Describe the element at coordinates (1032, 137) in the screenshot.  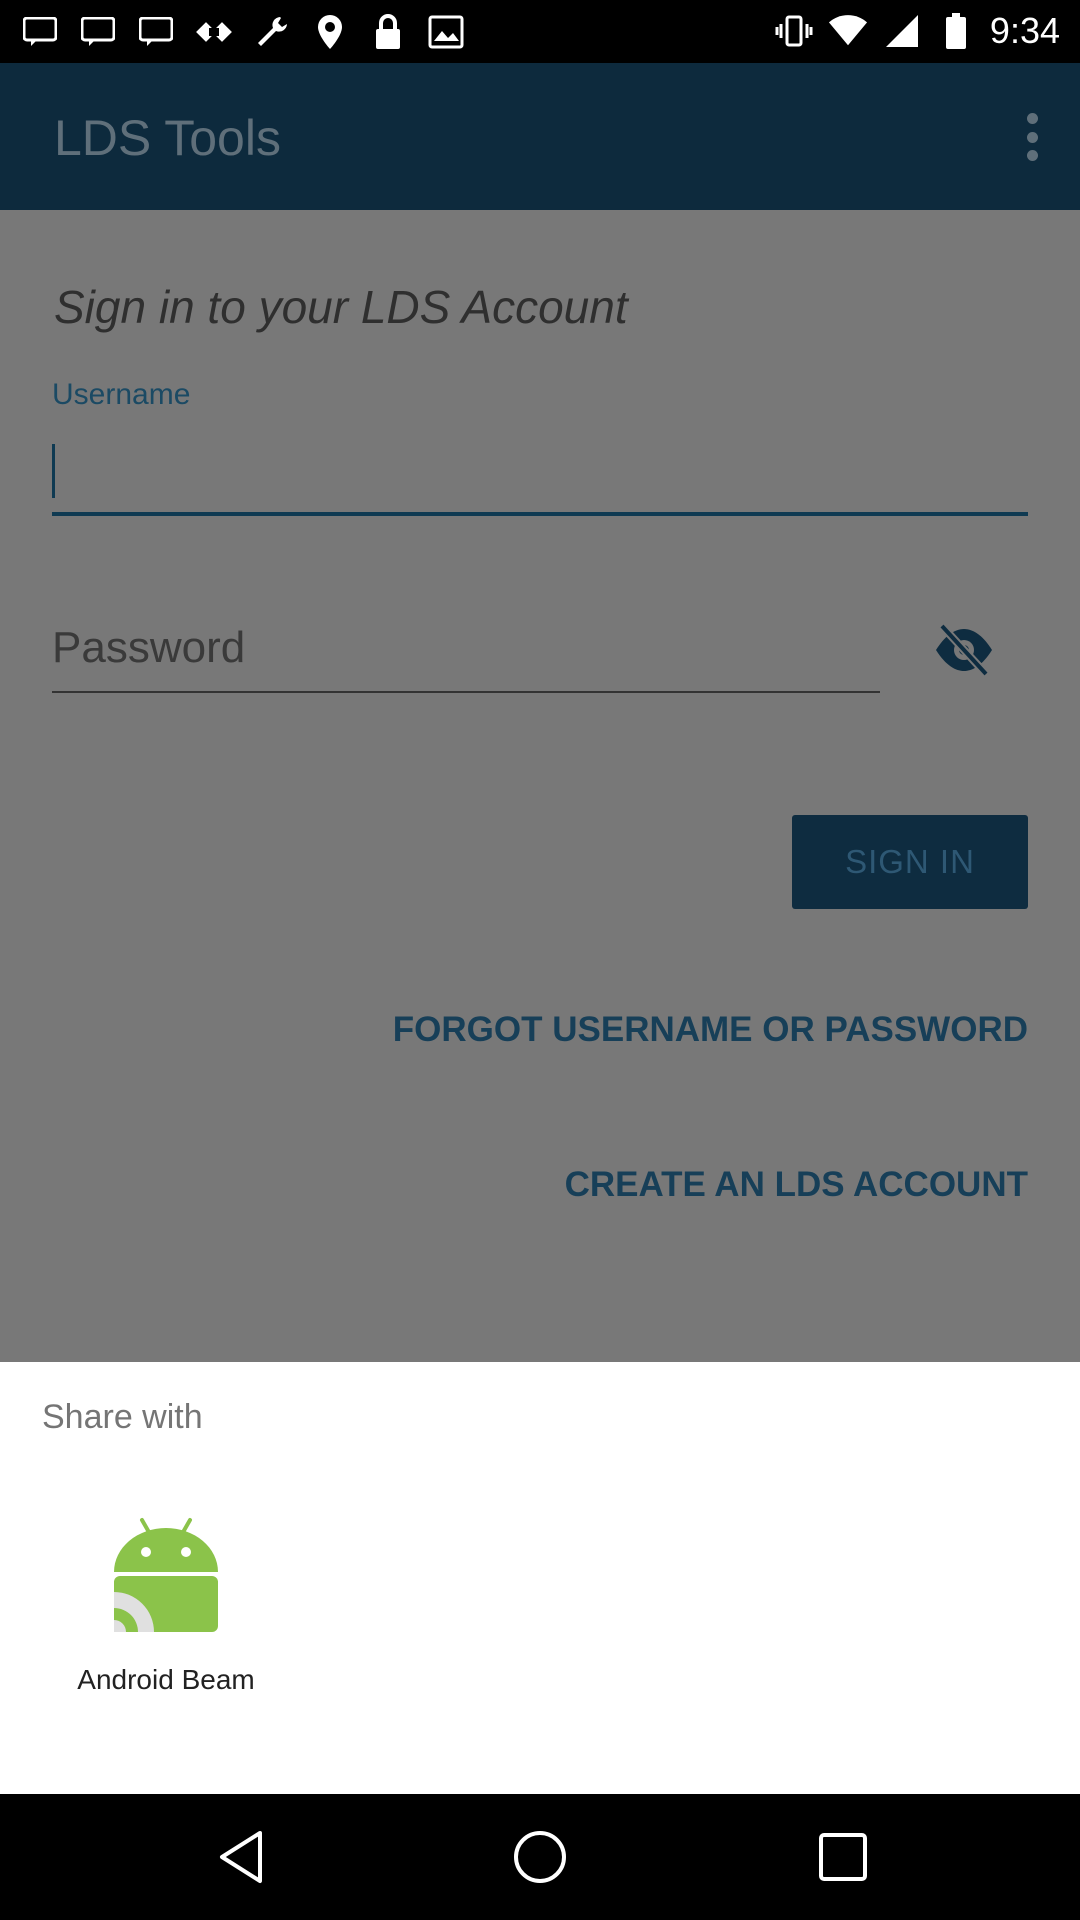
I see `overflow-menu-icon` at that location.